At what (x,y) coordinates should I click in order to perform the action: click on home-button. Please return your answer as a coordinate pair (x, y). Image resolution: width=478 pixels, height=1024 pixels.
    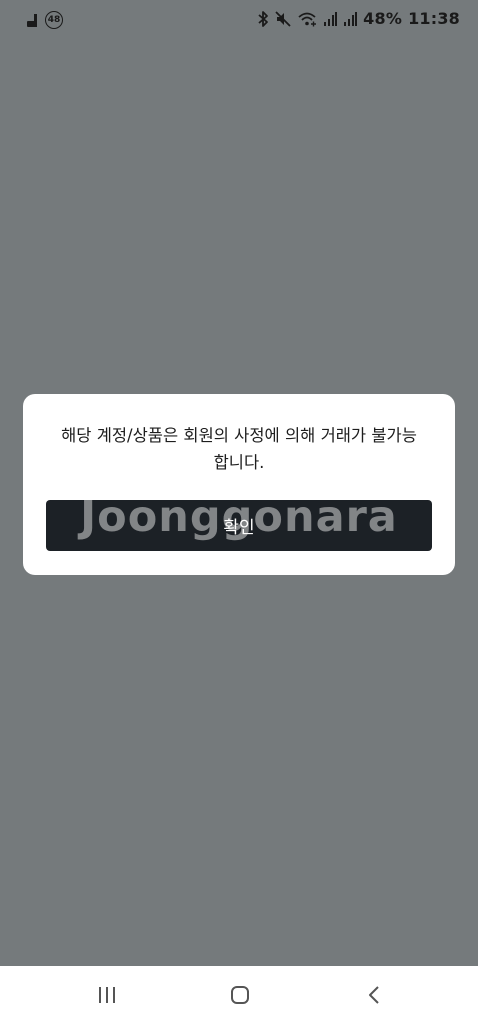
    Looking at the image, I should click on (240, 995).